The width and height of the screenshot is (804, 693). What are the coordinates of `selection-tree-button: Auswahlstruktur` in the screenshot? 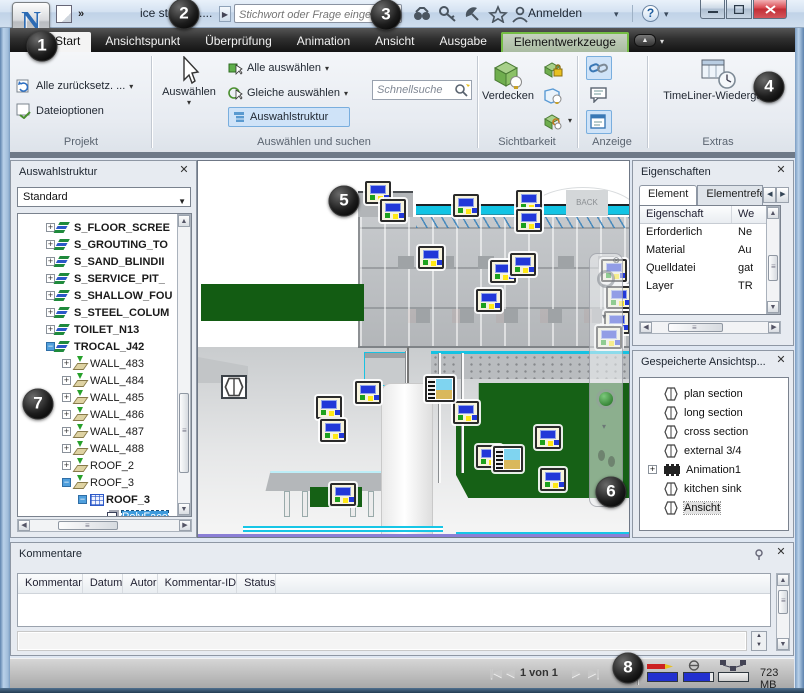 It's located at (289, 117).